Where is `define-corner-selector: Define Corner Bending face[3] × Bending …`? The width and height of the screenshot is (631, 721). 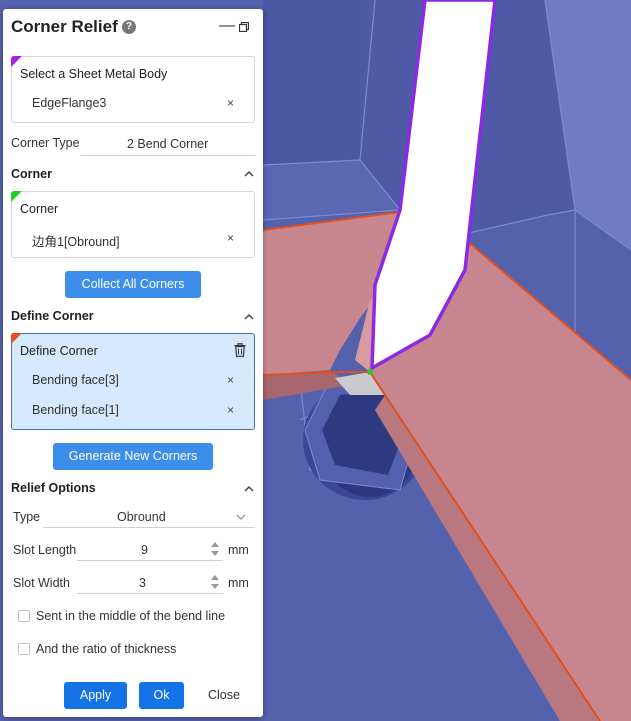
define-corner-selector: Define Corner Bending face[3] × Bending … is located at coordinates (133, 381).